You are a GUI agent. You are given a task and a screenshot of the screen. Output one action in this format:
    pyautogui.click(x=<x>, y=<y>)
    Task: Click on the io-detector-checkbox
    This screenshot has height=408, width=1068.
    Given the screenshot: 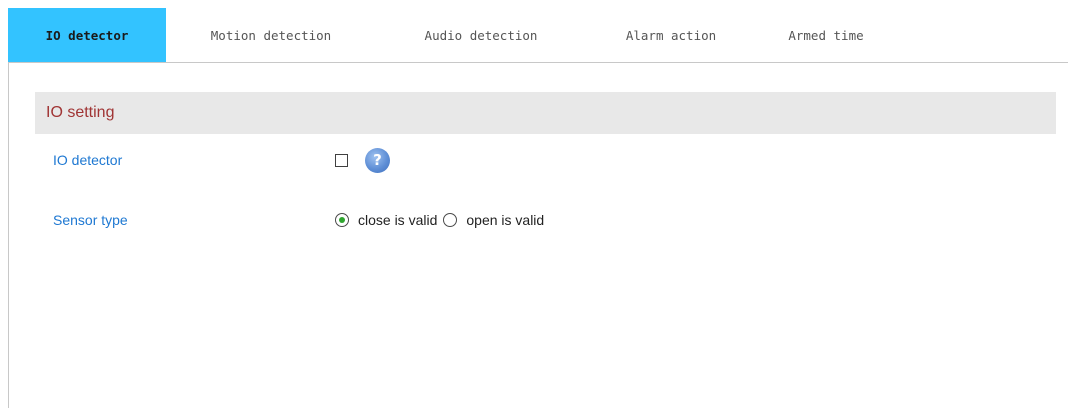 What is the action you would take?
    pyautogui.click(x=341, y=160)
    